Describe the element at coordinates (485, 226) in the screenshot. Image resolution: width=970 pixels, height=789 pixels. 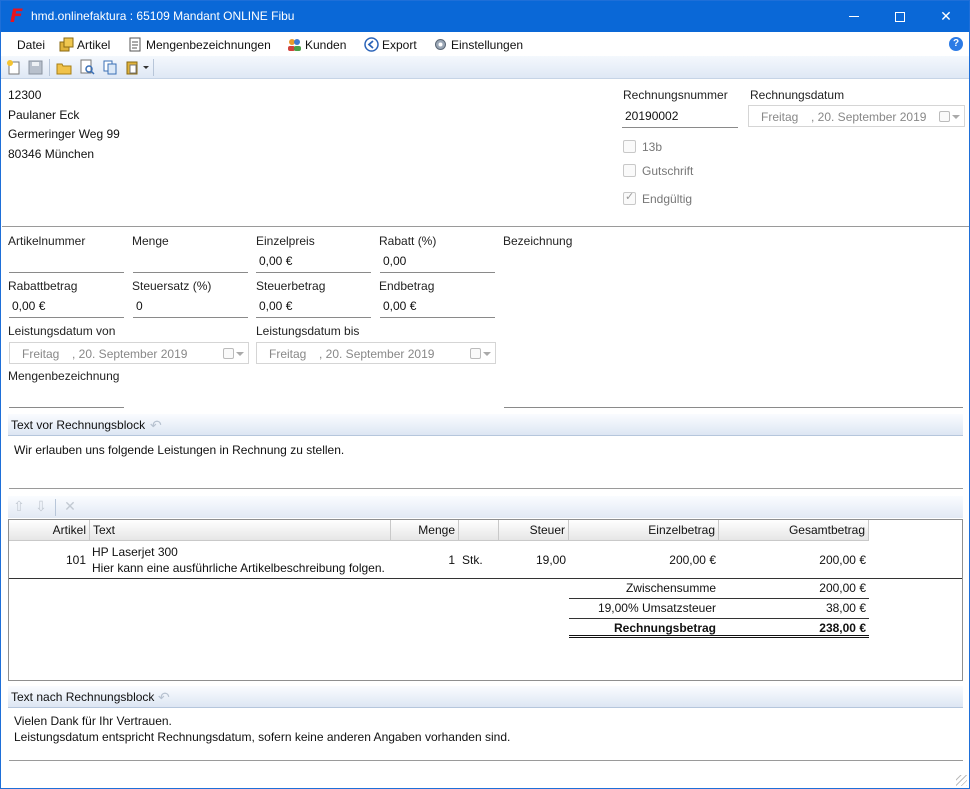
I see `section-divider` at that location.